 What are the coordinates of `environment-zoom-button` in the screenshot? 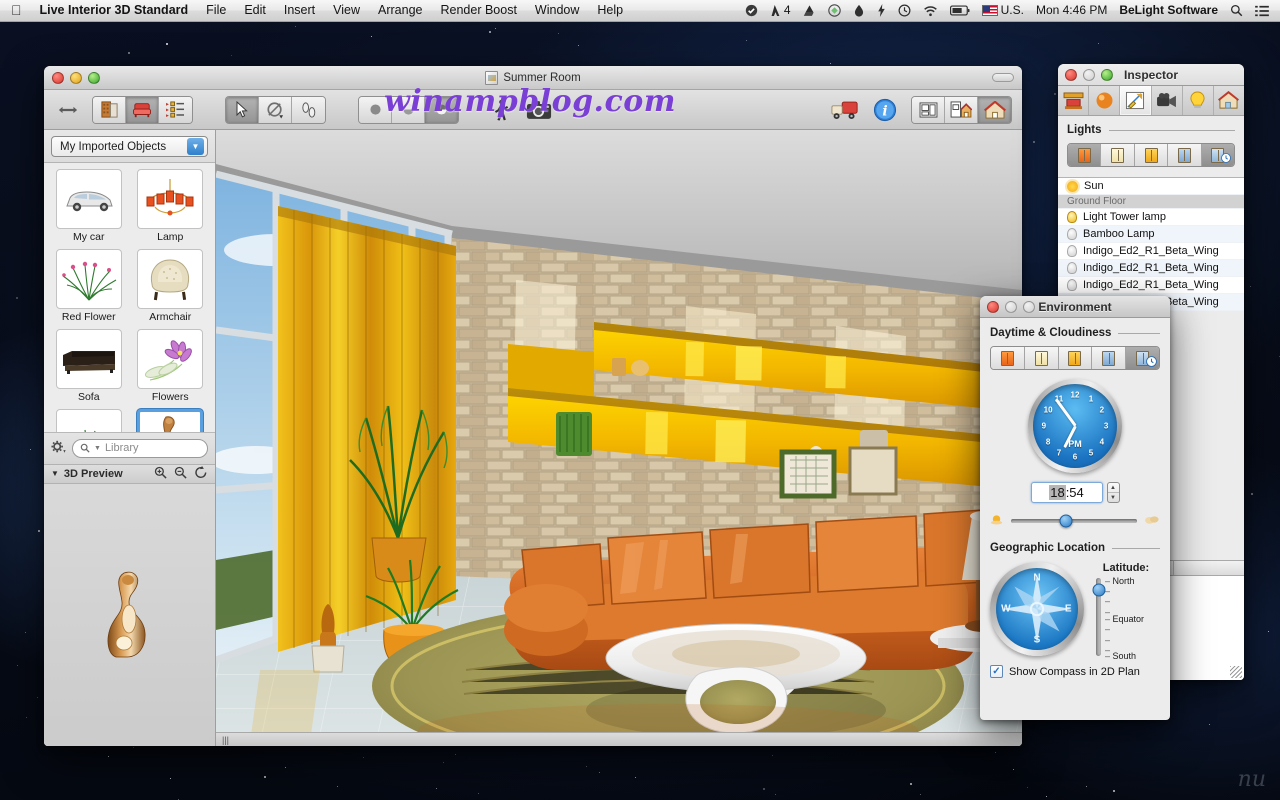 It's located at (1029, 306).